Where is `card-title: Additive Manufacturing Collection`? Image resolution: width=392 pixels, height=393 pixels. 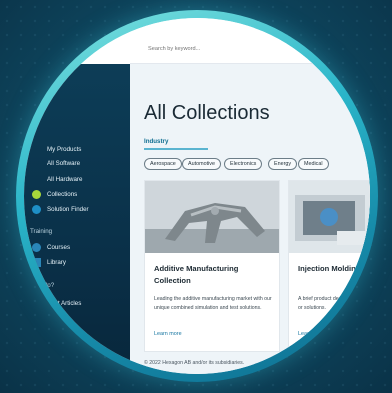 card-title: Additive Manufacturing Collection is located at coordinates (196, 274).